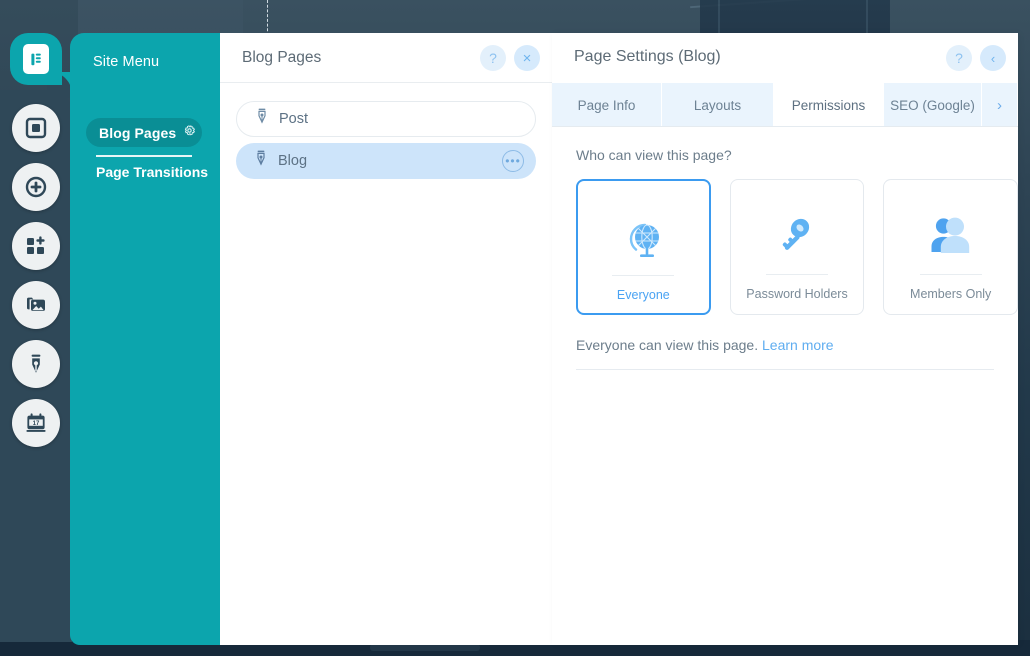  I want to click on svg-text: 17, so click(36, 424).